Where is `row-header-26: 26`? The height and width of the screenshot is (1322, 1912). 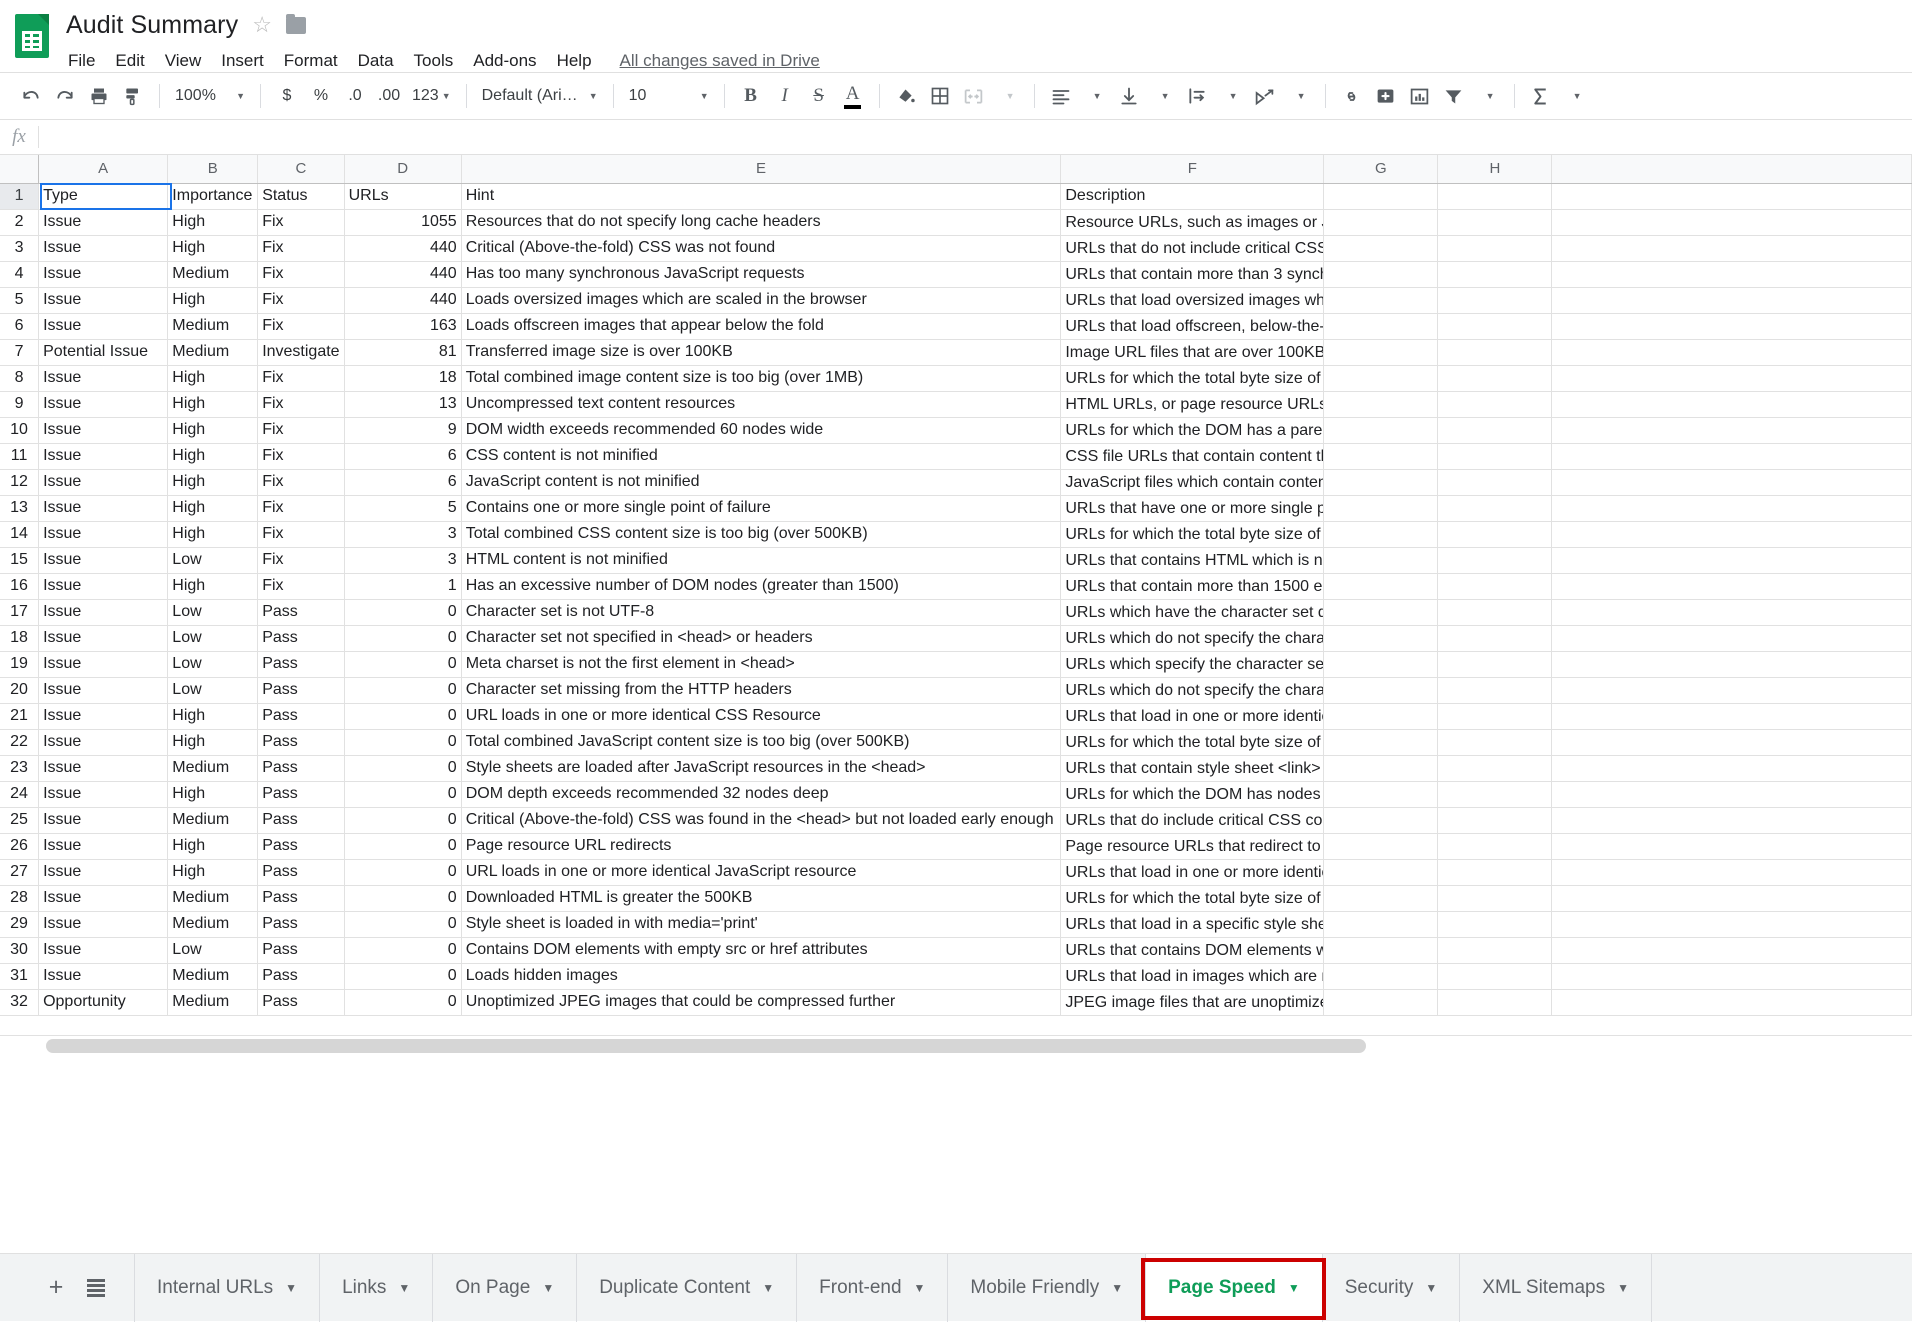
row-header-26: 26 is located at coordinates (19, 846).